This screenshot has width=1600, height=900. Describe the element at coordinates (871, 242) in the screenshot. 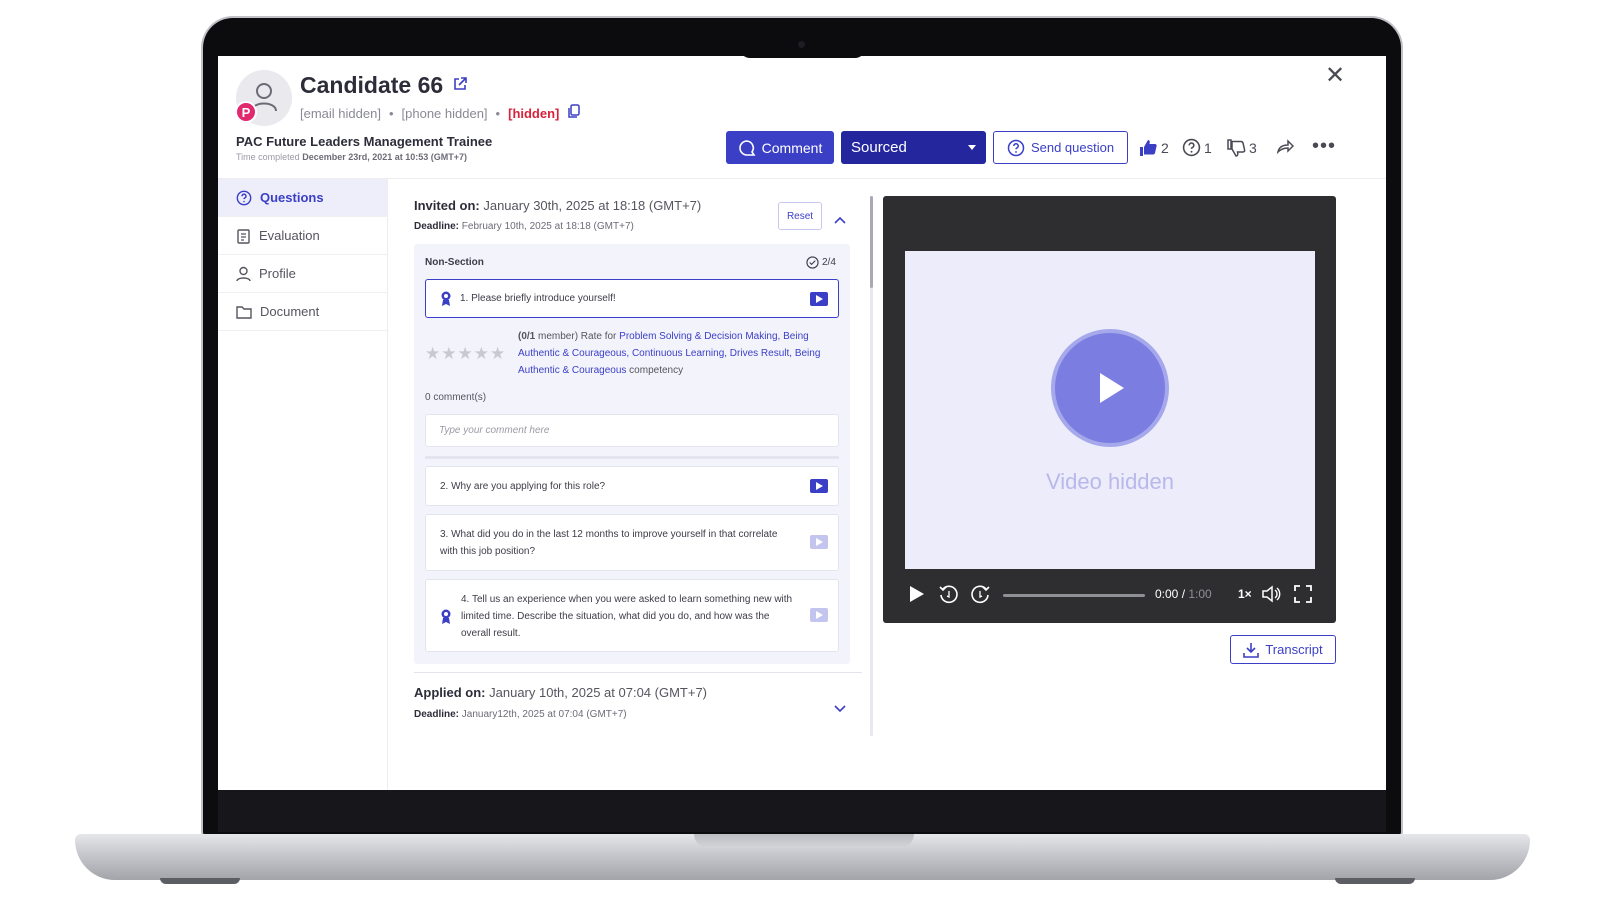

I see `scrollbar-thumb` at that location.